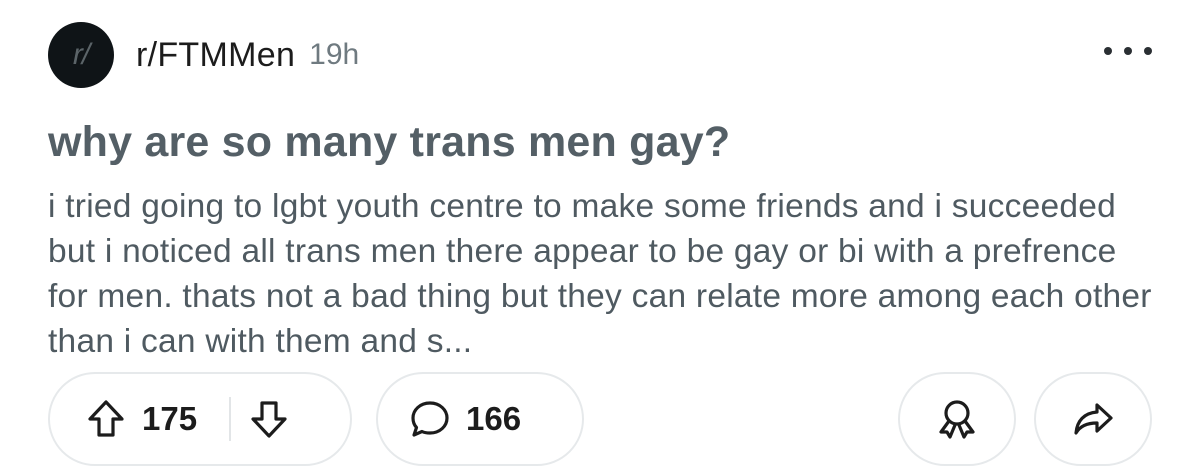  I want to click on award-button, so click(957, 419).